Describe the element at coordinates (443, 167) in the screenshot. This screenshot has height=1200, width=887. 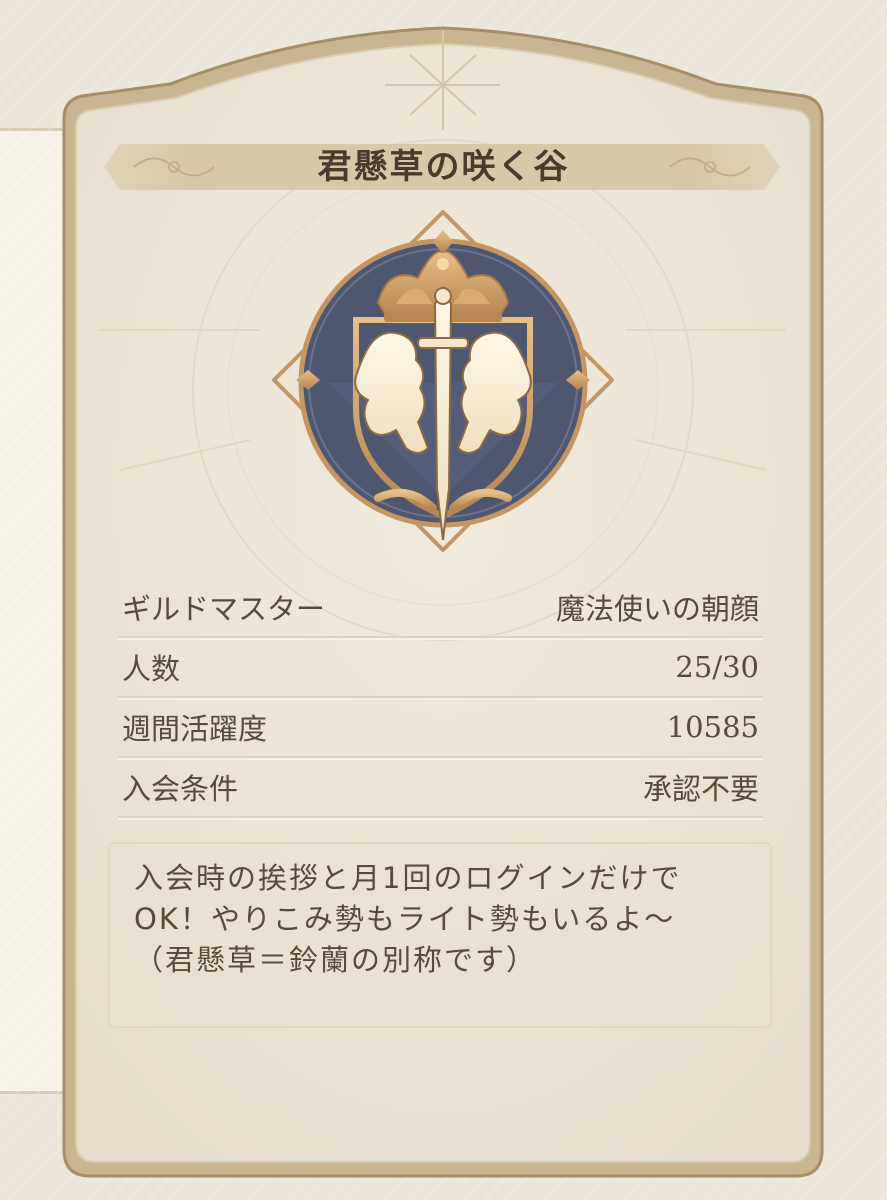
I see `guild-name-title: 君懸草の咲く谷` at that location.